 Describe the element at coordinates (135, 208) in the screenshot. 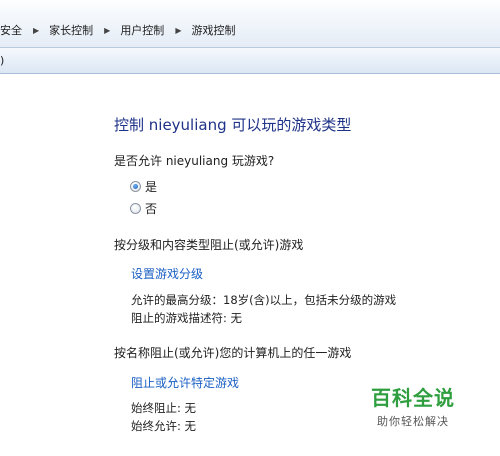

I see `radio-button-unchecked` at that location.